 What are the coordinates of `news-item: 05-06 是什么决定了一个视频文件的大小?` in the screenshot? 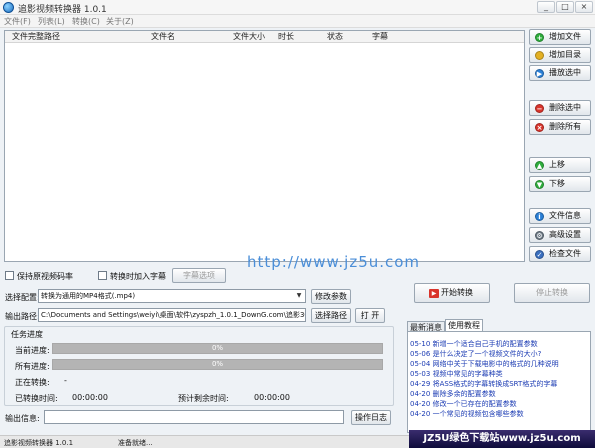 It's located at (475, 354).